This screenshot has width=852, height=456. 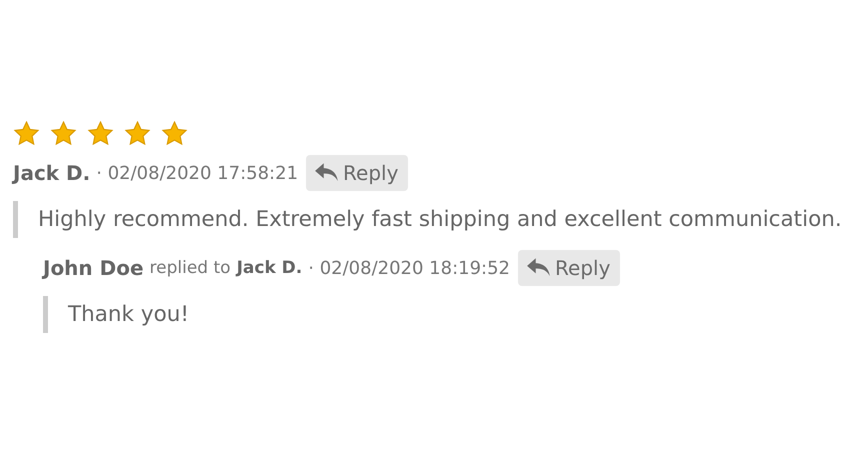 I want to click on reply-text: Thank you!, so click(x=447, y=314).